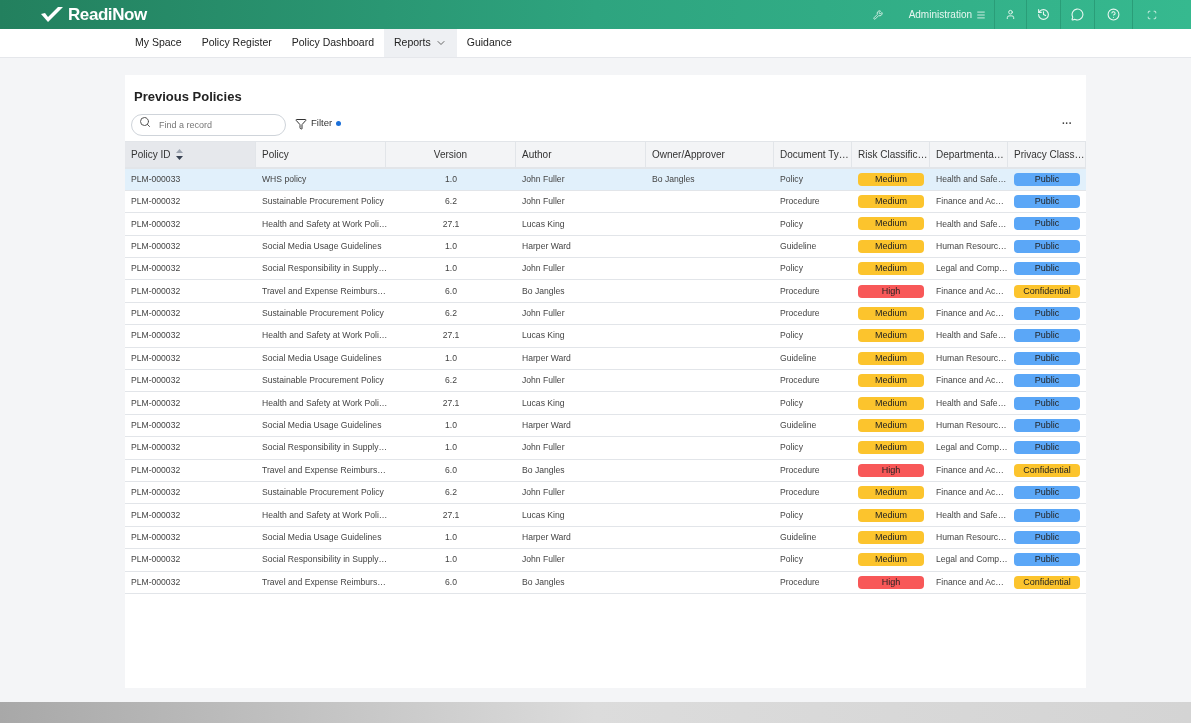 This screenshot has height=723, width=1191. I want to click on more-options-button: ···, so click(1067, 123).